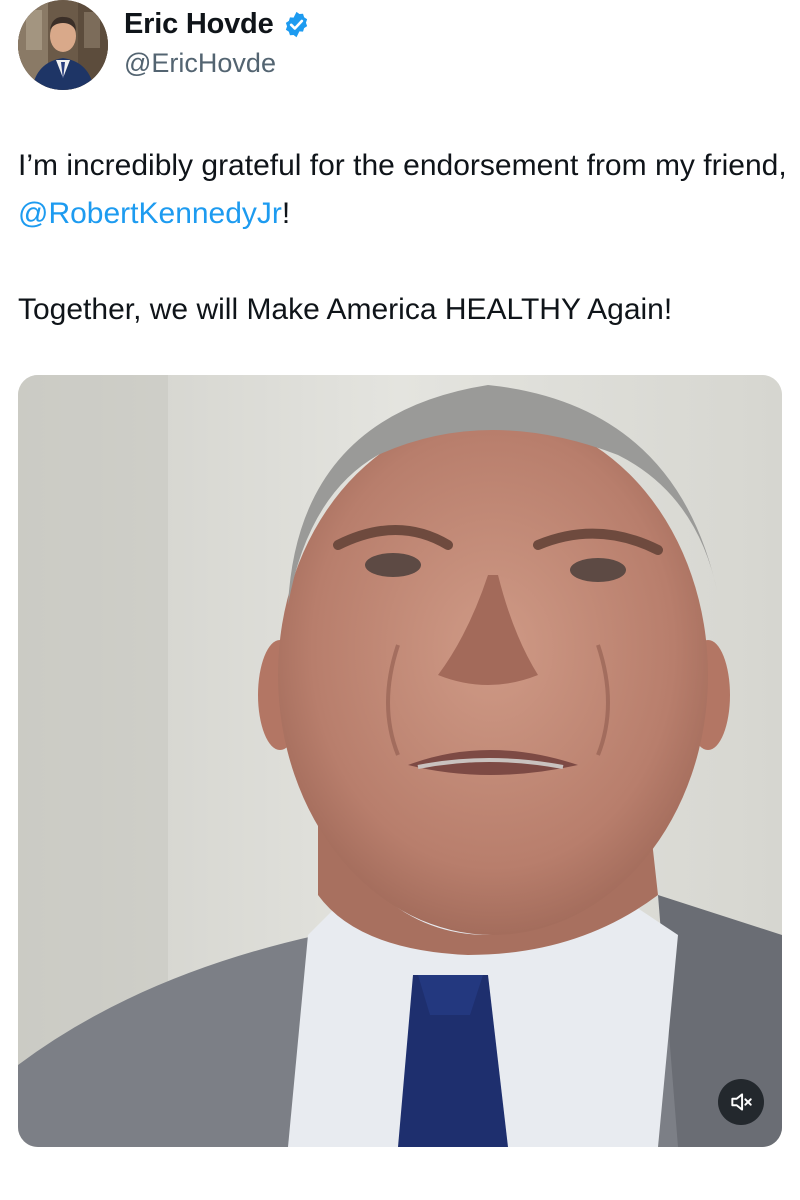 This screenshot has height=1200, width=800. What do you see at coordinates (286, 213) in the screenshot?
I see `tweet-text-part: !` at bounding box center [286, 213].